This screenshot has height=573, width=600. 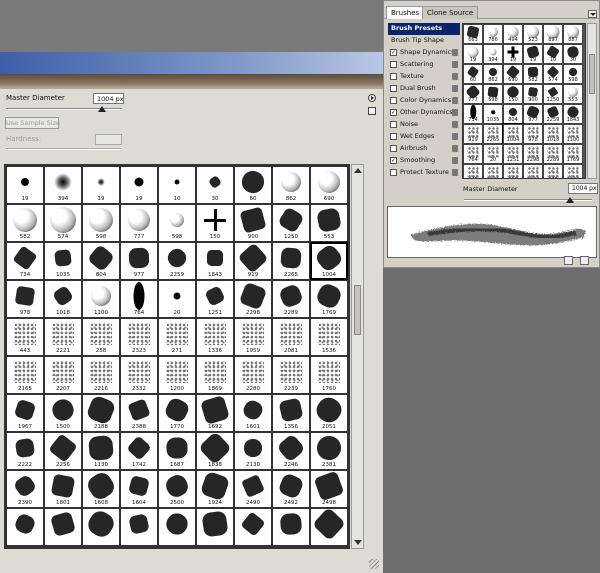 I want to click on brush-cell: 900, so click(x=253, y=223).